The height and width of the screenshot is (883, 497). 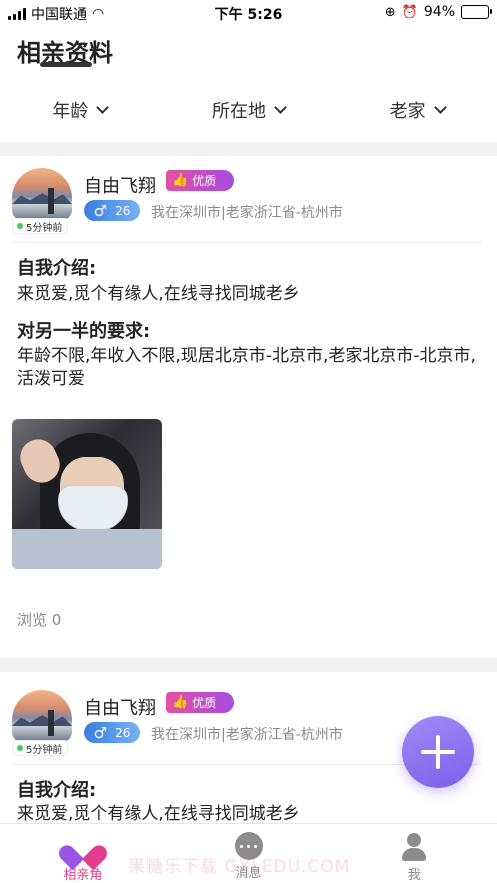 What do you see at coordinates (407, 111) in the screenshot?
I see `filter-label: 老家` at bounding box center [407, 111].